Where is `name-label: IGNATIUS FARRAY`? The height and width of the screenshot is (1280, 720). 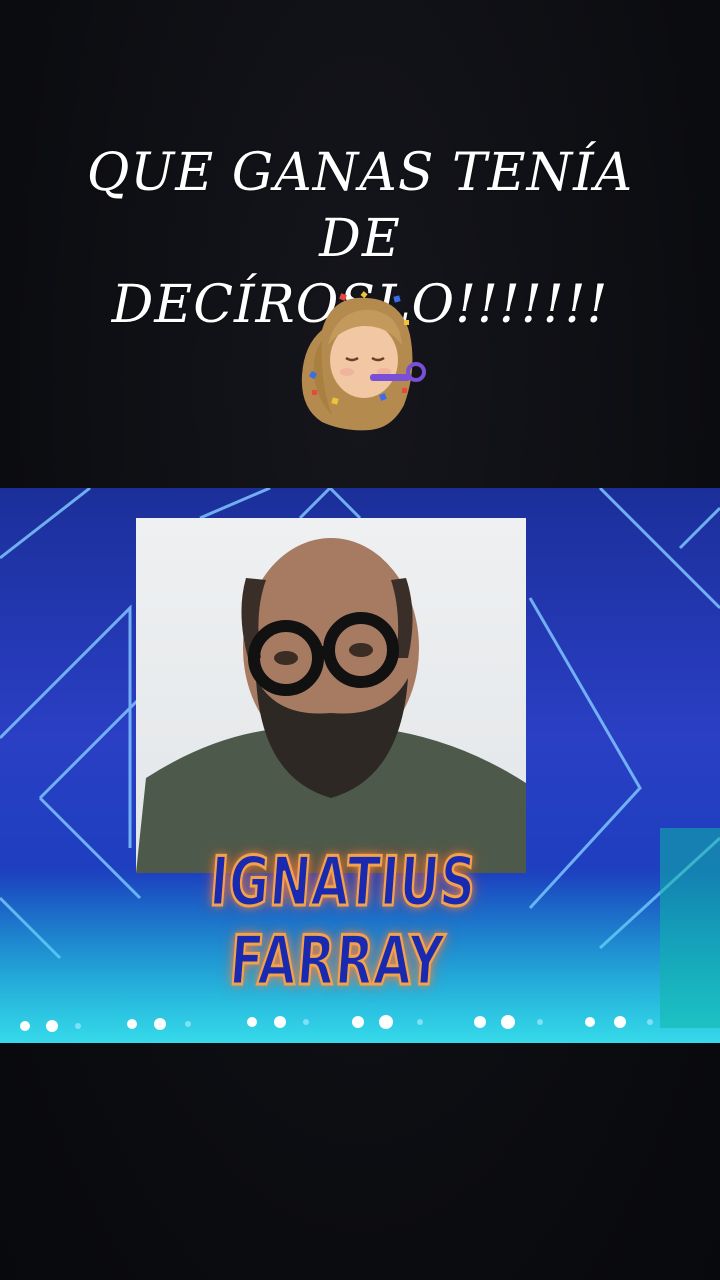 name-label: IGNATIUS FARRAY is located at coordinates (343, 922).